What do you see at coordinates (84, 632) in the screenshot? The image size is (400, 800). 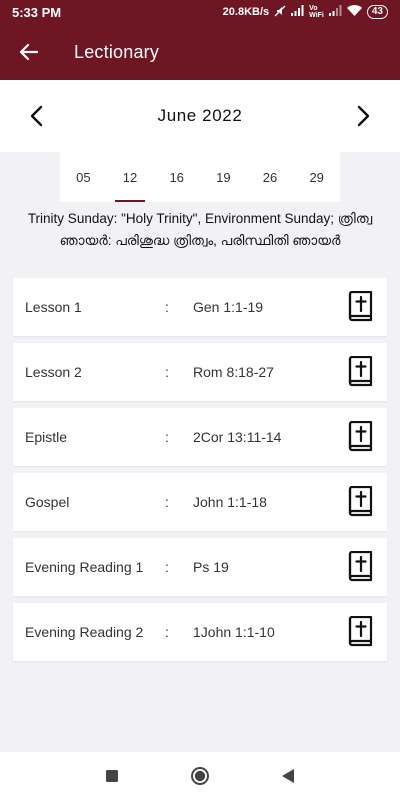 I see `reading-label: Evening Reading 2` at bounding box center [84, 632].